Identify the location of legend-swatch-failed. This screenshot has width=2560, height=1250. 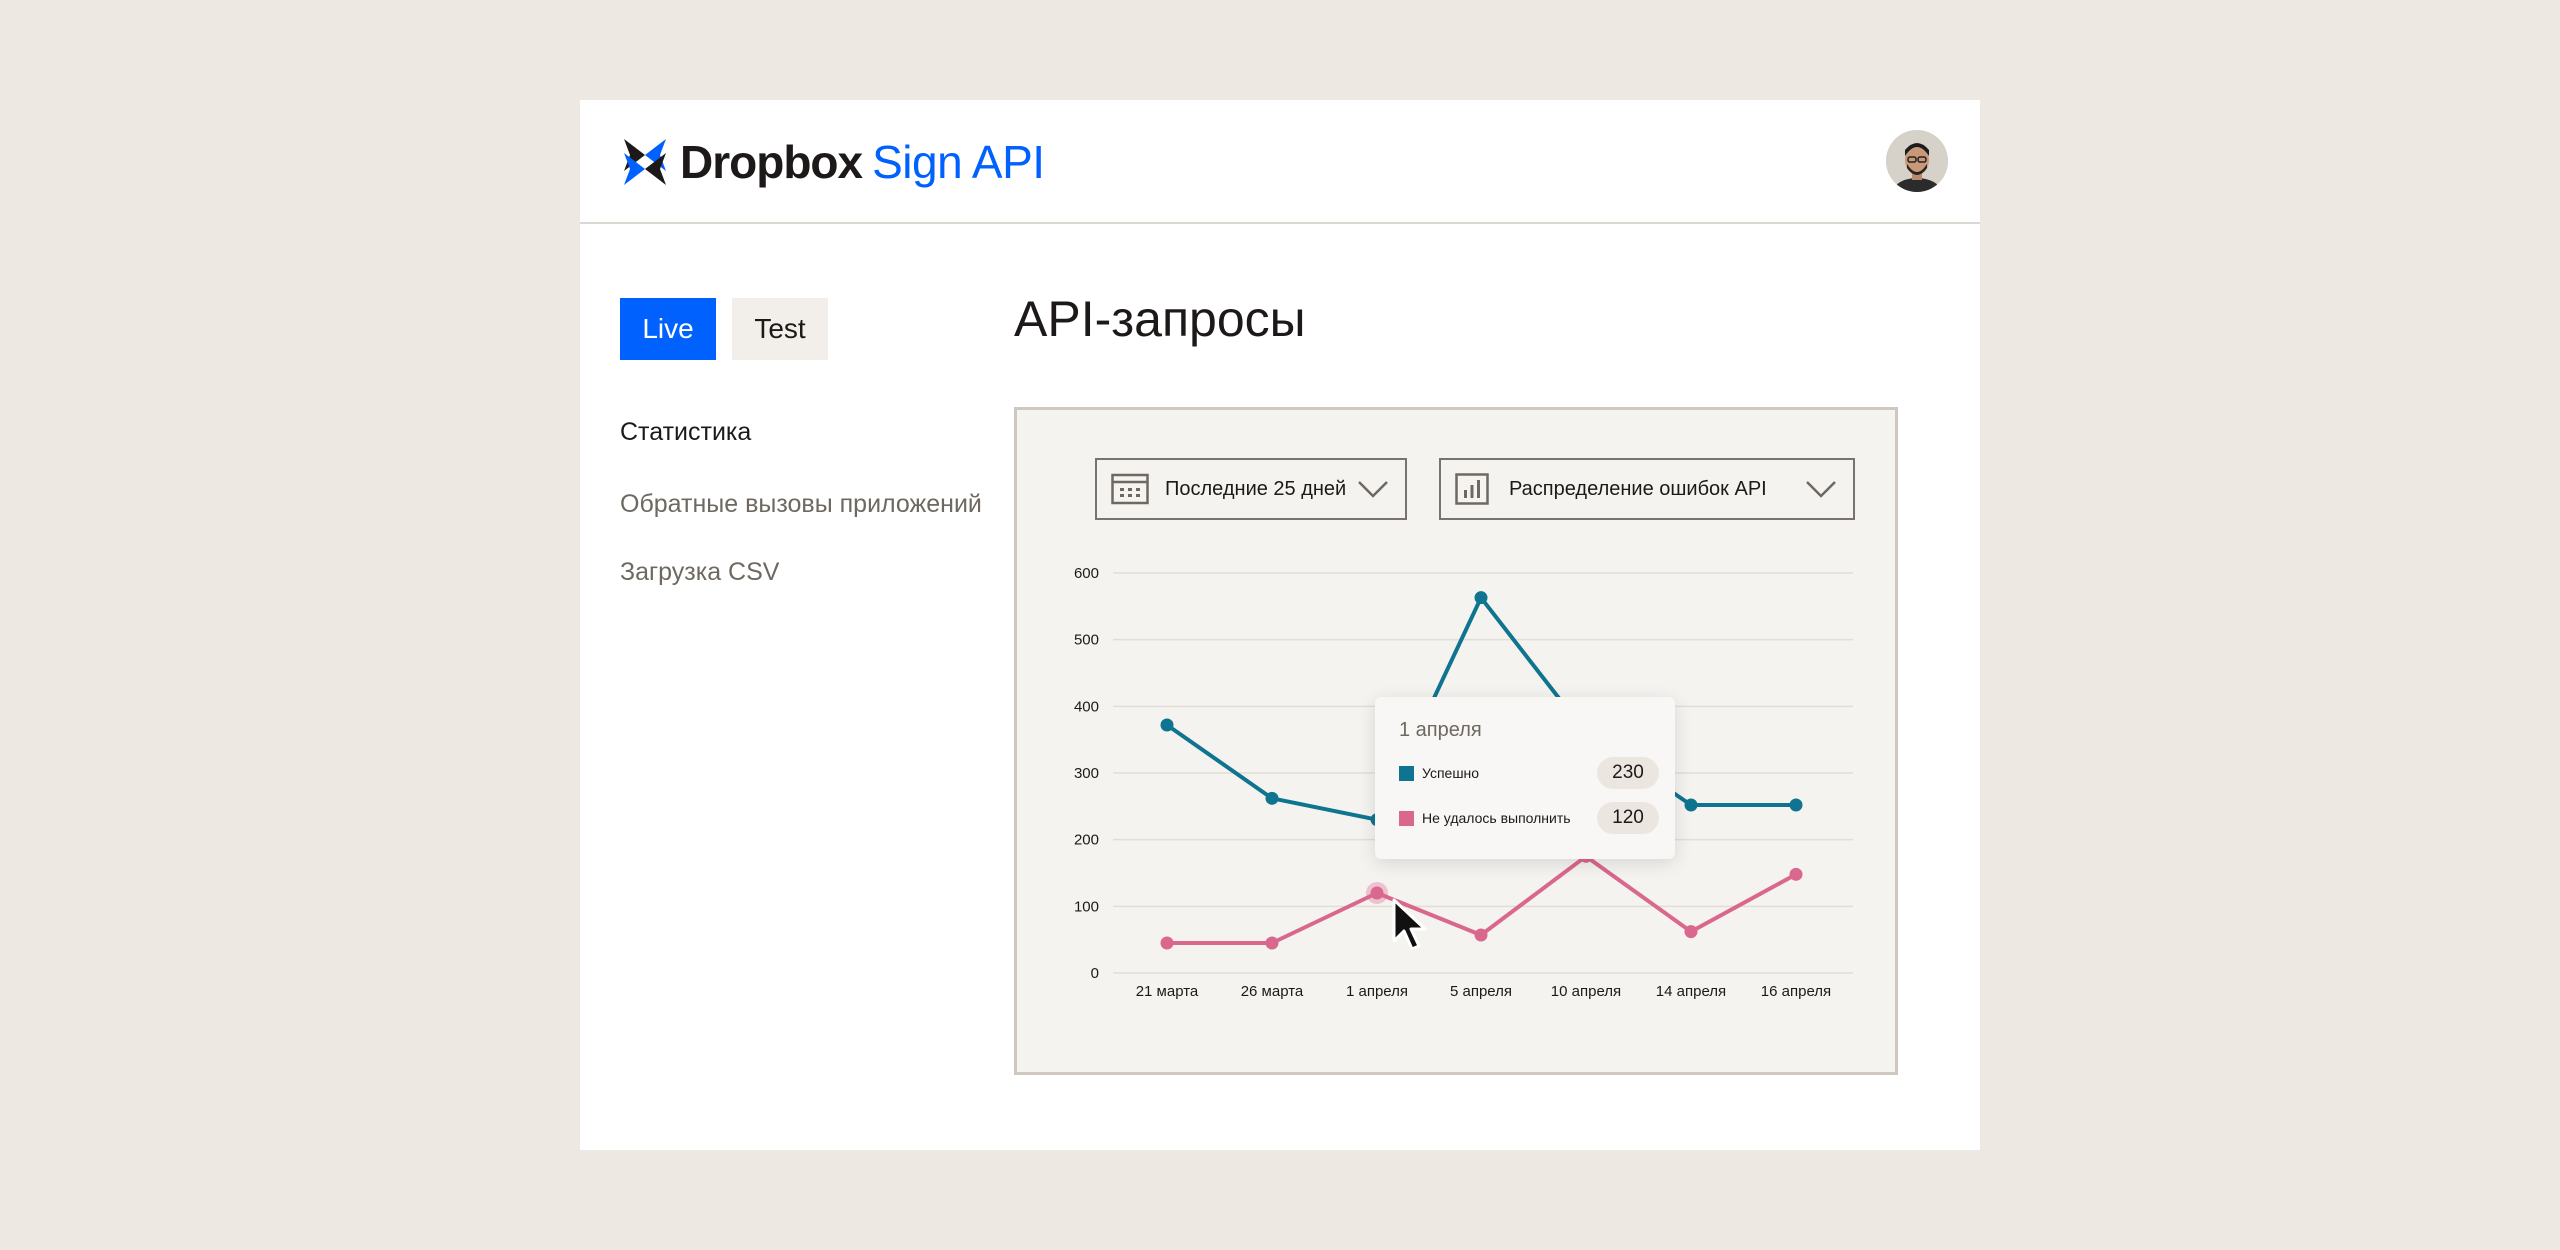
(1406, 818).